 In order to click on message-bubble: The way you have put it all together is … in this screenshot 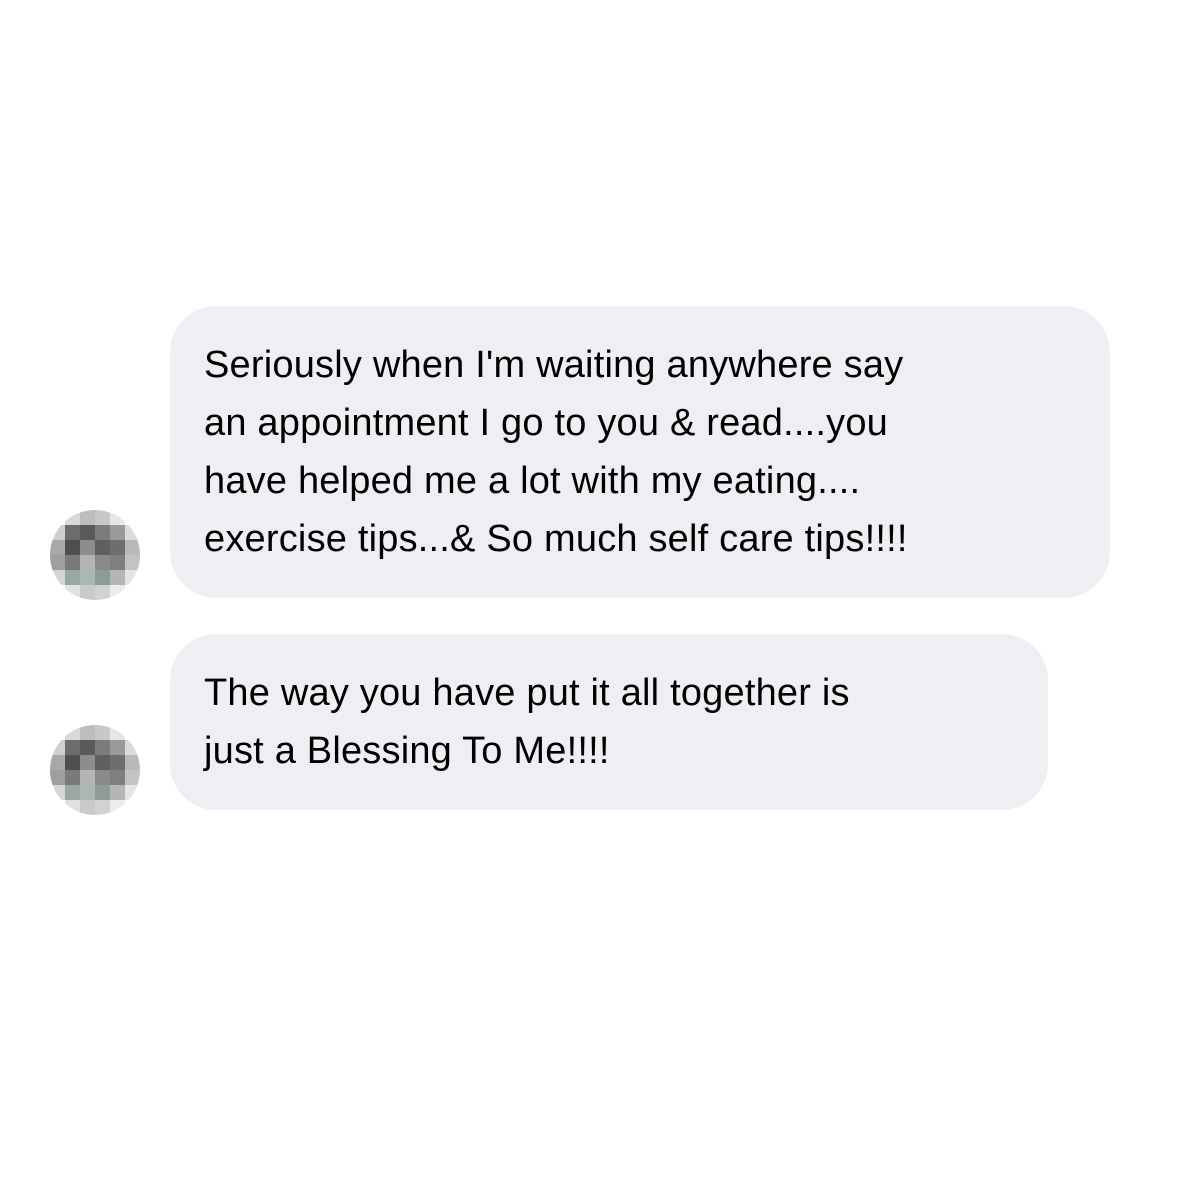, I will do `click(609, 722)`.